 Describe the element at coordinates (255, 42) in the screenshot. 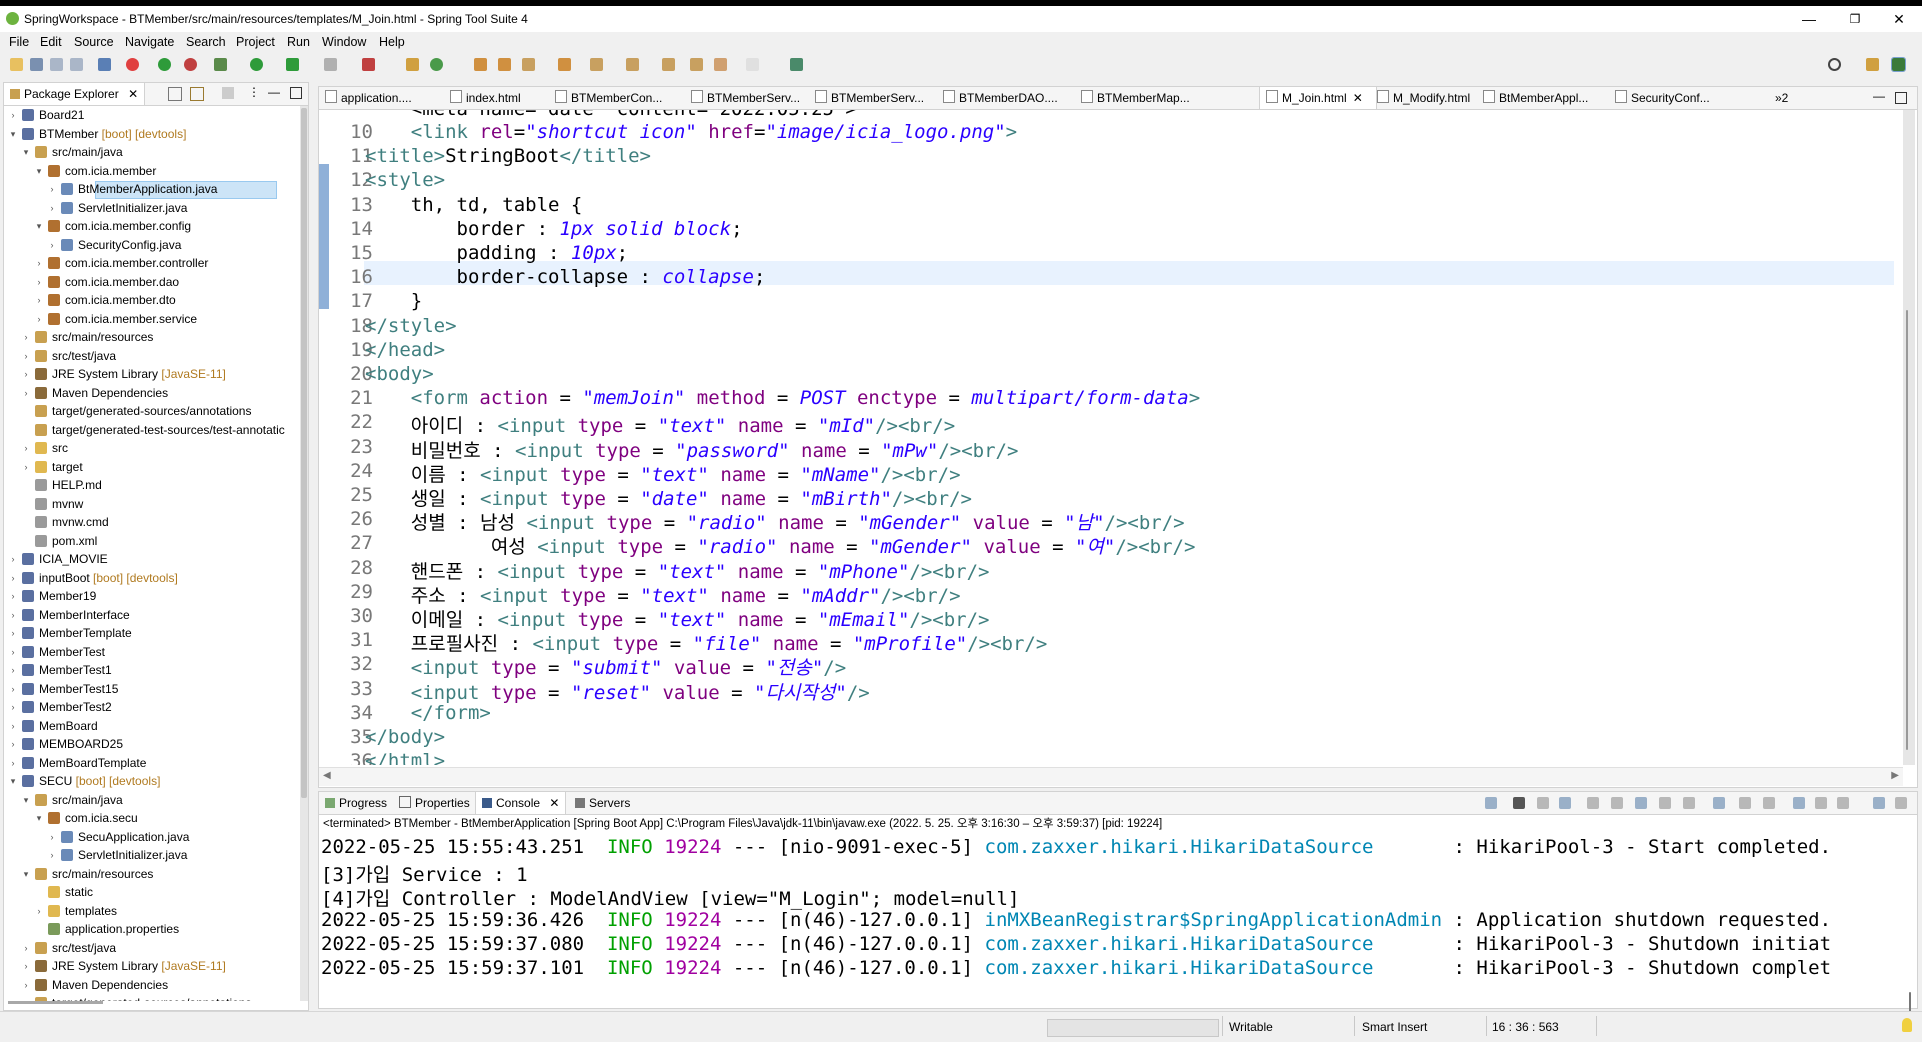

I see `menu-project: Project` at that location.